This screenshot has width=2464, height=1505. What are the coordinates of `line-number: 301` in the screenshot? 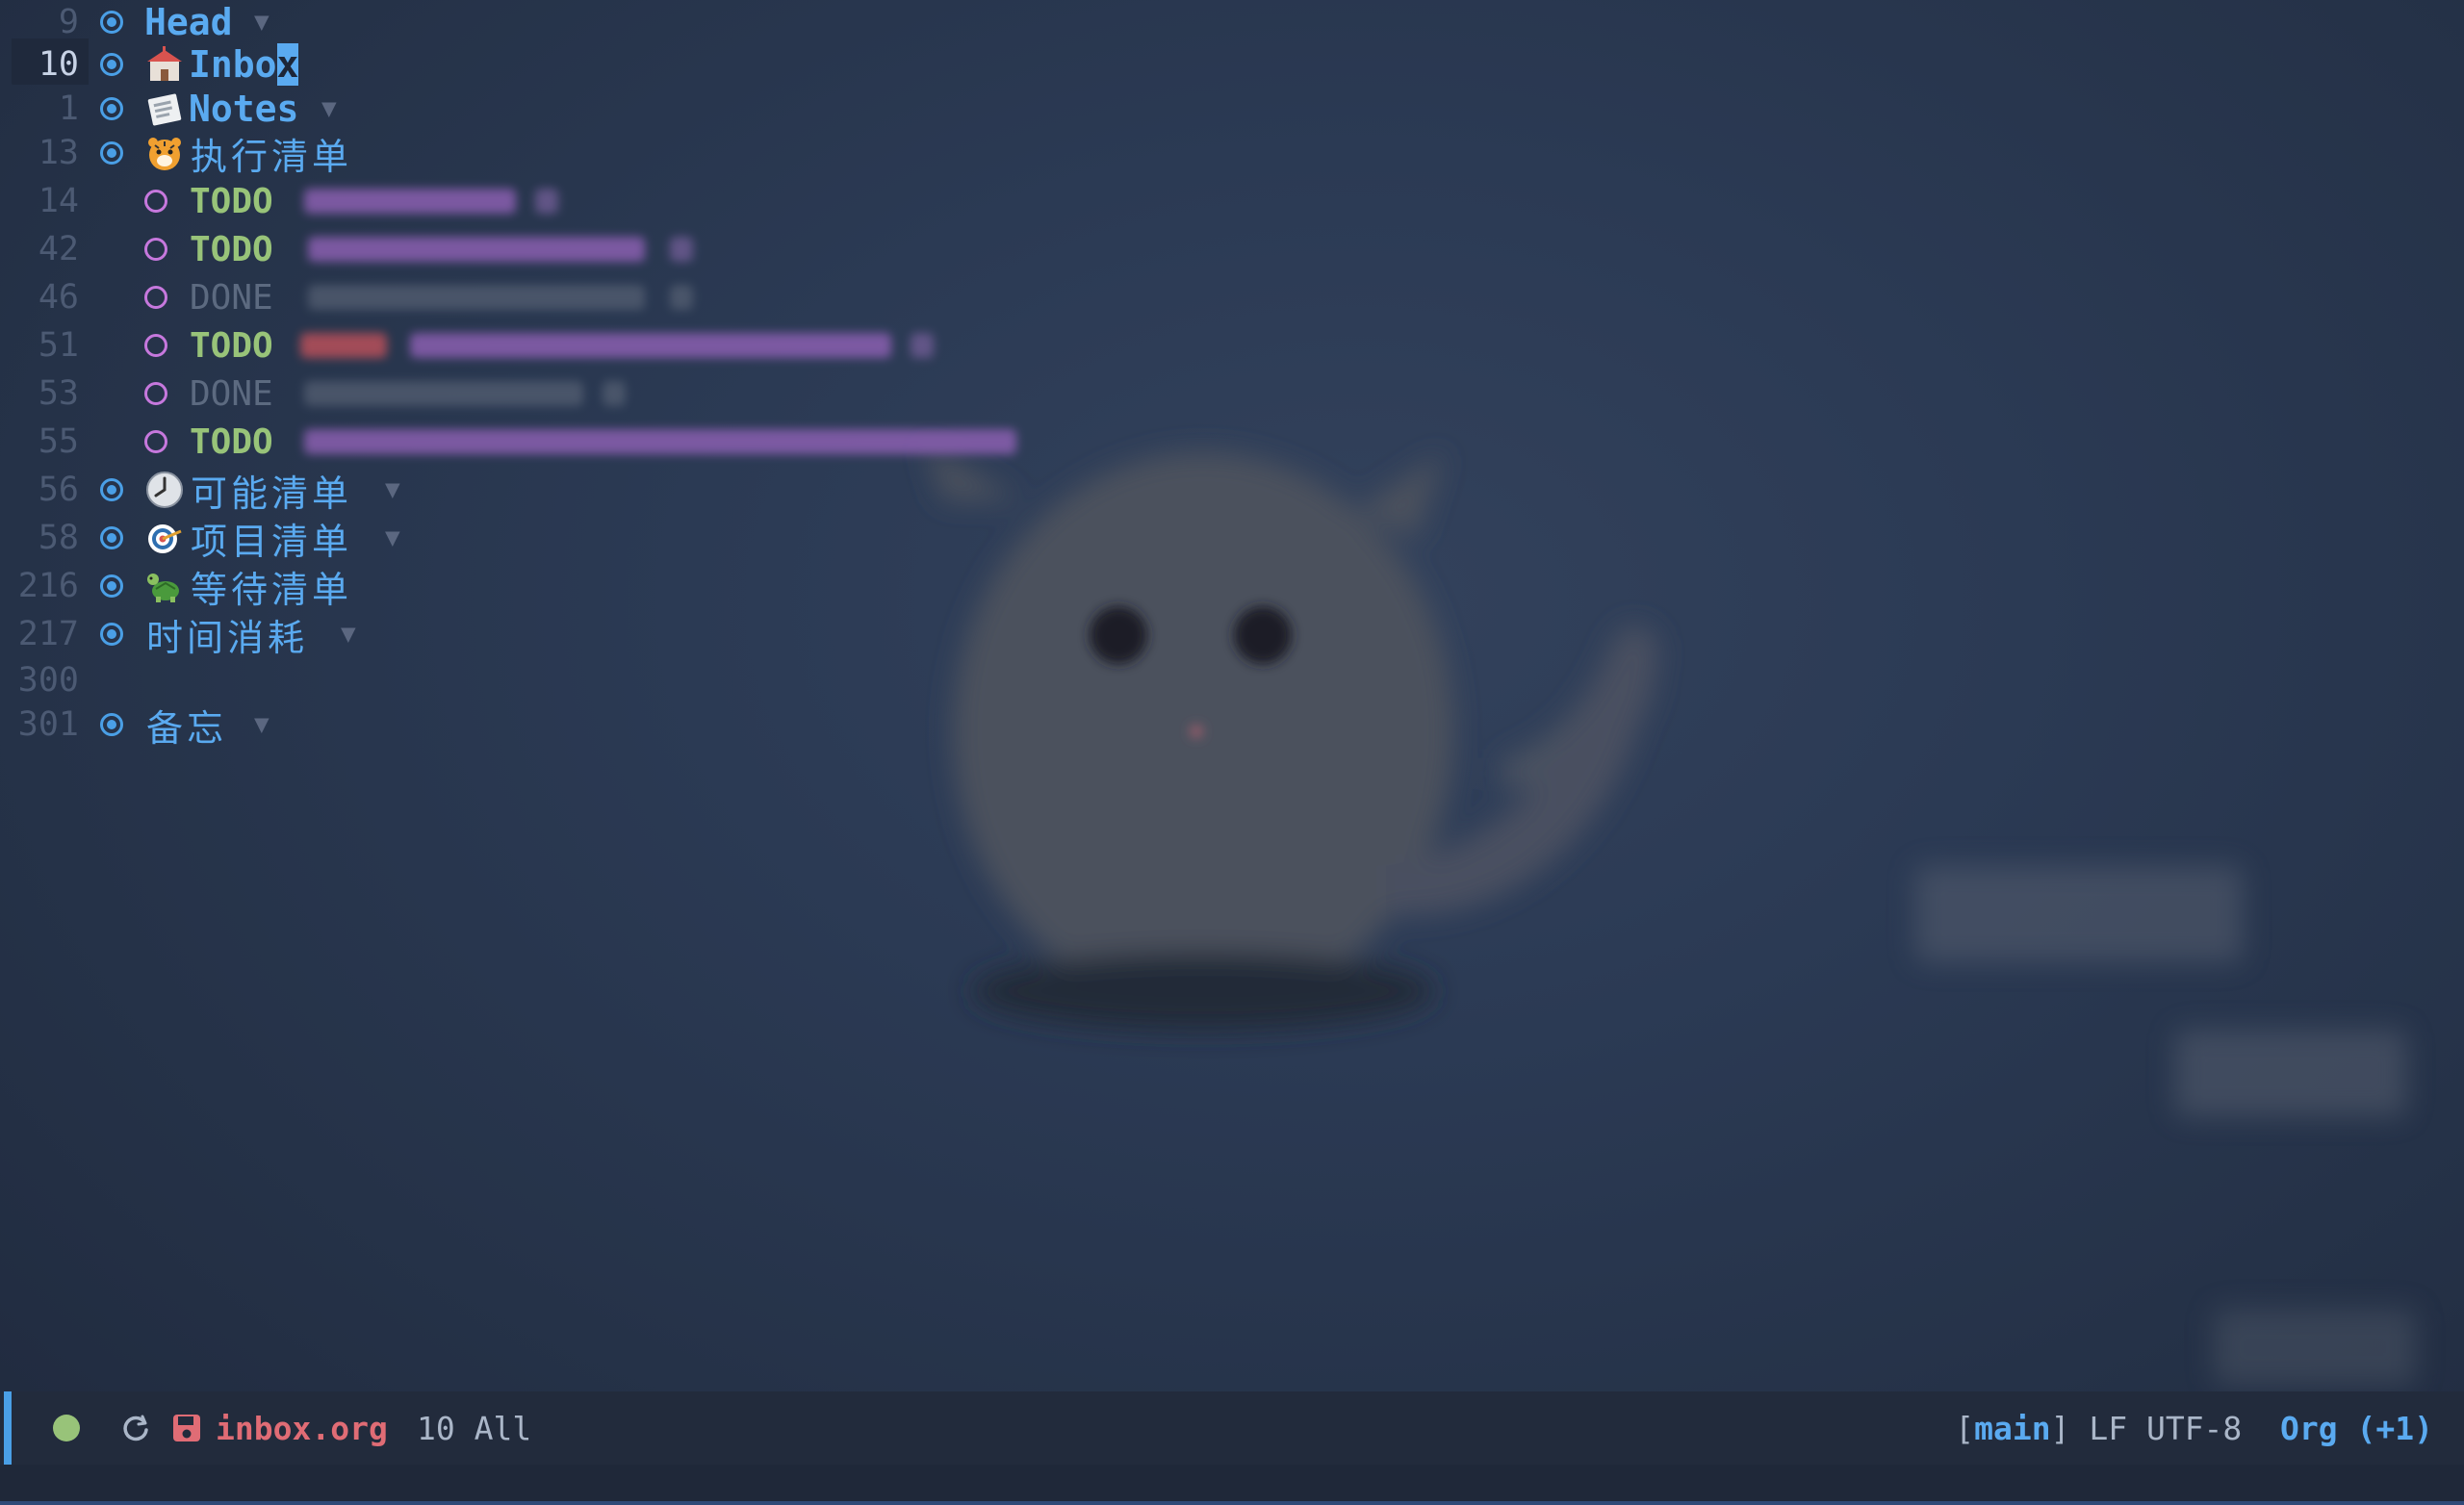 It's located at (48, 725).